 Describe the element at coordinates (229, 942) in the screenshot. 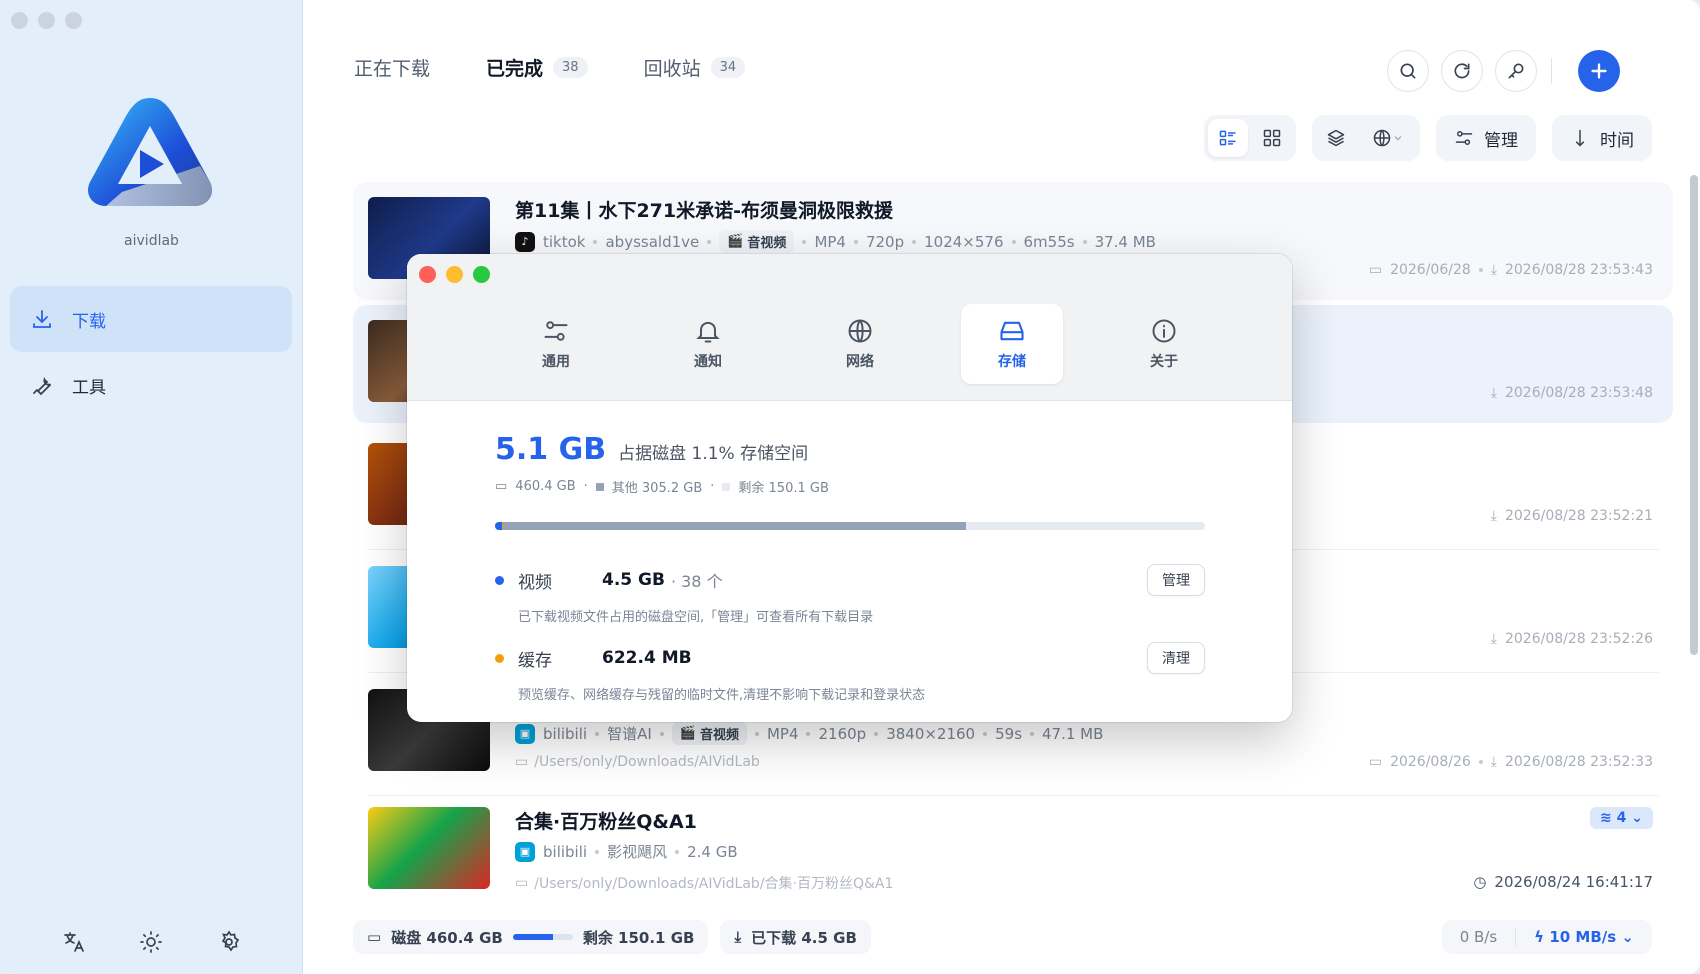

I see `gear-icon` at that location.